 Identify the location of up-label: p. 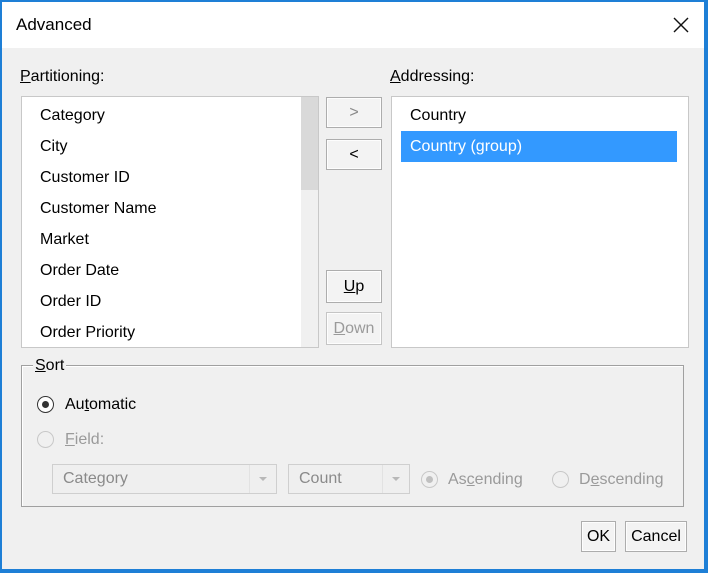
(360, 286).